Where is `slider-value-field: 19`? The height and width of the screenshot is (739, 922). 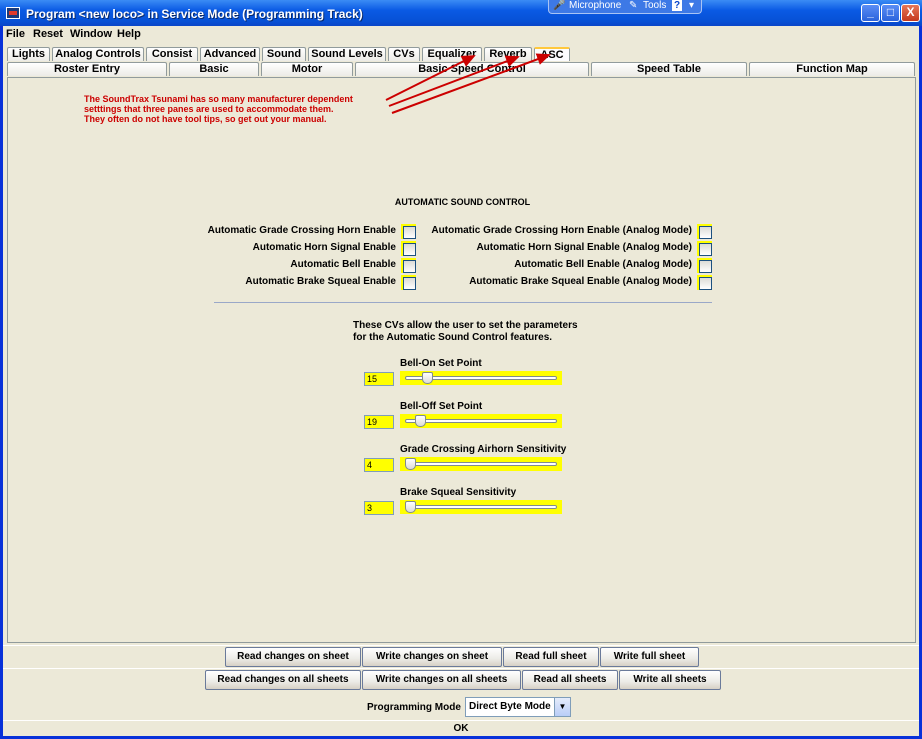 slider-value-field: 19 is located at coordinates (379, 422).